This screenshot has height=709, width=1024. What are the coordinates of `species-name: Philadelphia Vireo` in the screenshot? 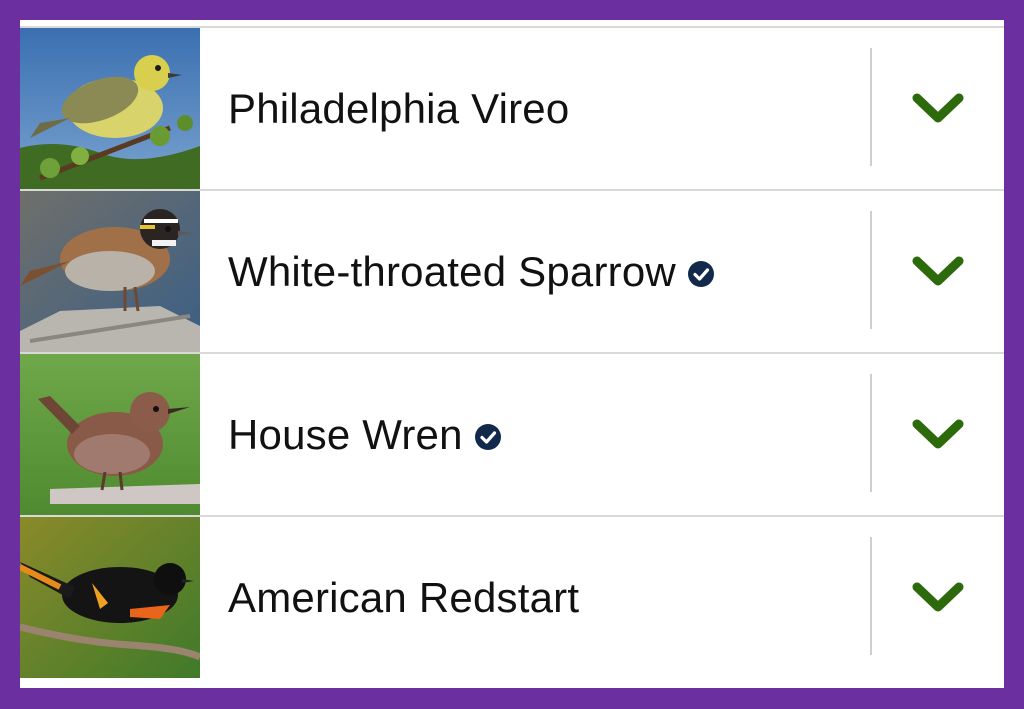 It's located at (398, 108).